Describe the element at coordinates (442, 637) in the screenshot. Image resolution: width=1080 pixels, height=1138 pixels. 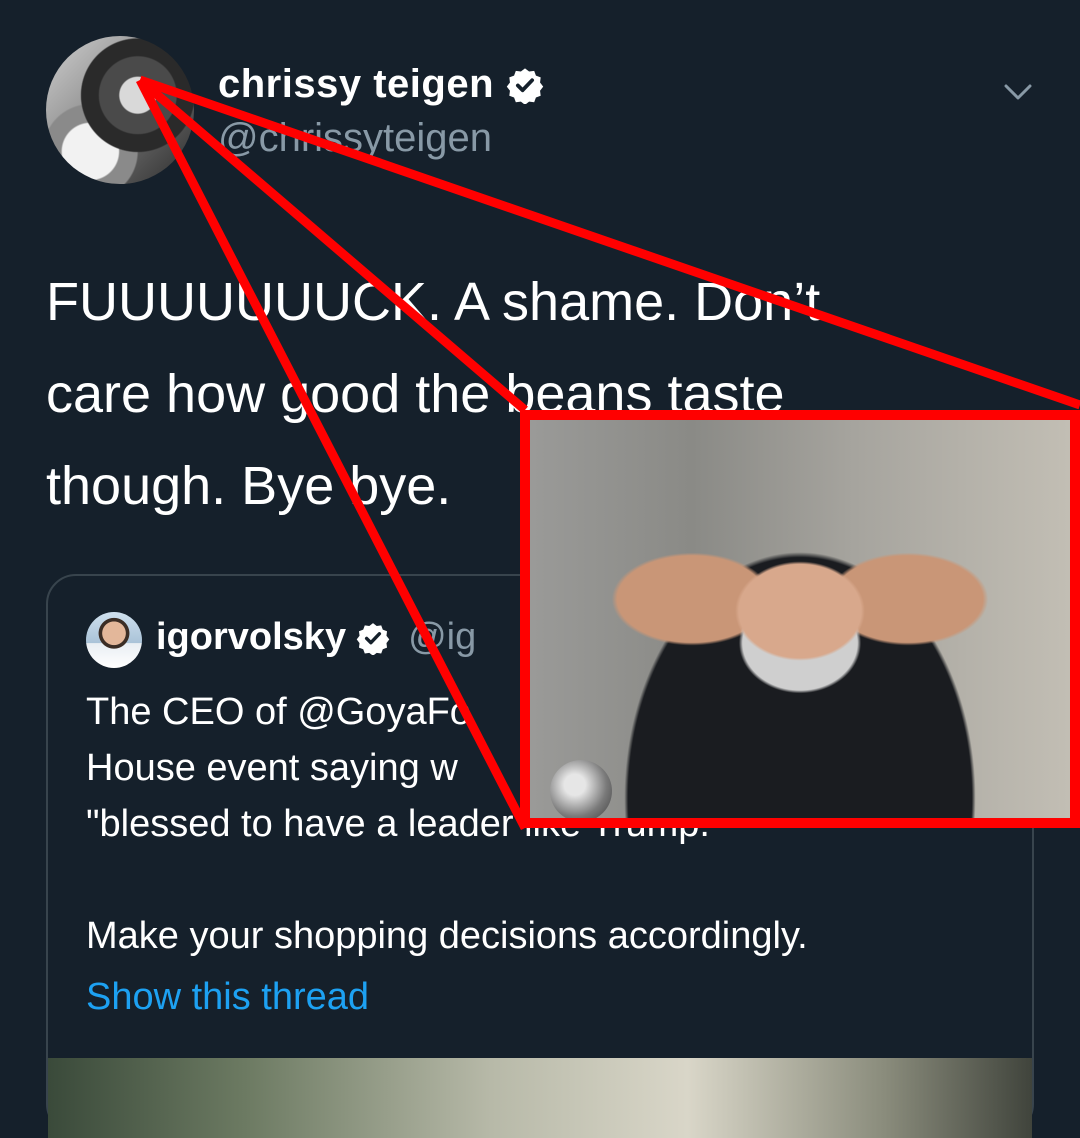
I see `quoted-author-handle: @ig` at that location.